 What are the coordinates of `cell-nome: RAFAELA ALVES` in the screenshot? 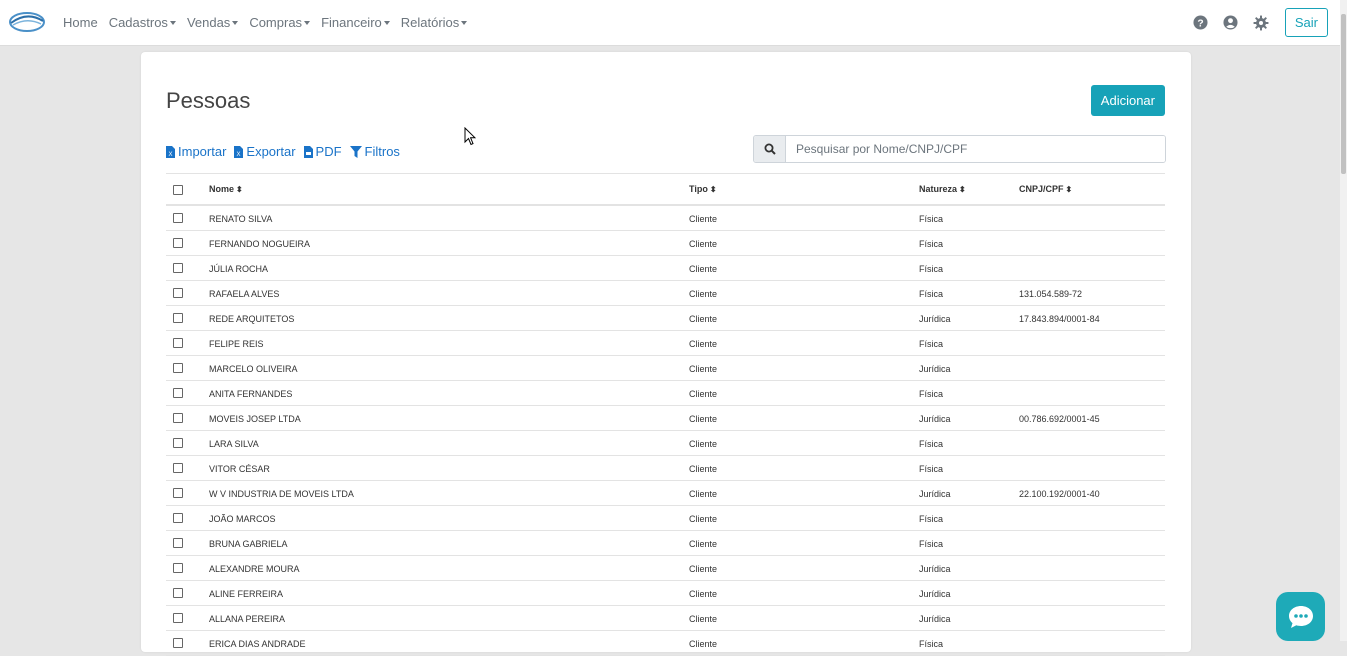 It's located at (244, 294).